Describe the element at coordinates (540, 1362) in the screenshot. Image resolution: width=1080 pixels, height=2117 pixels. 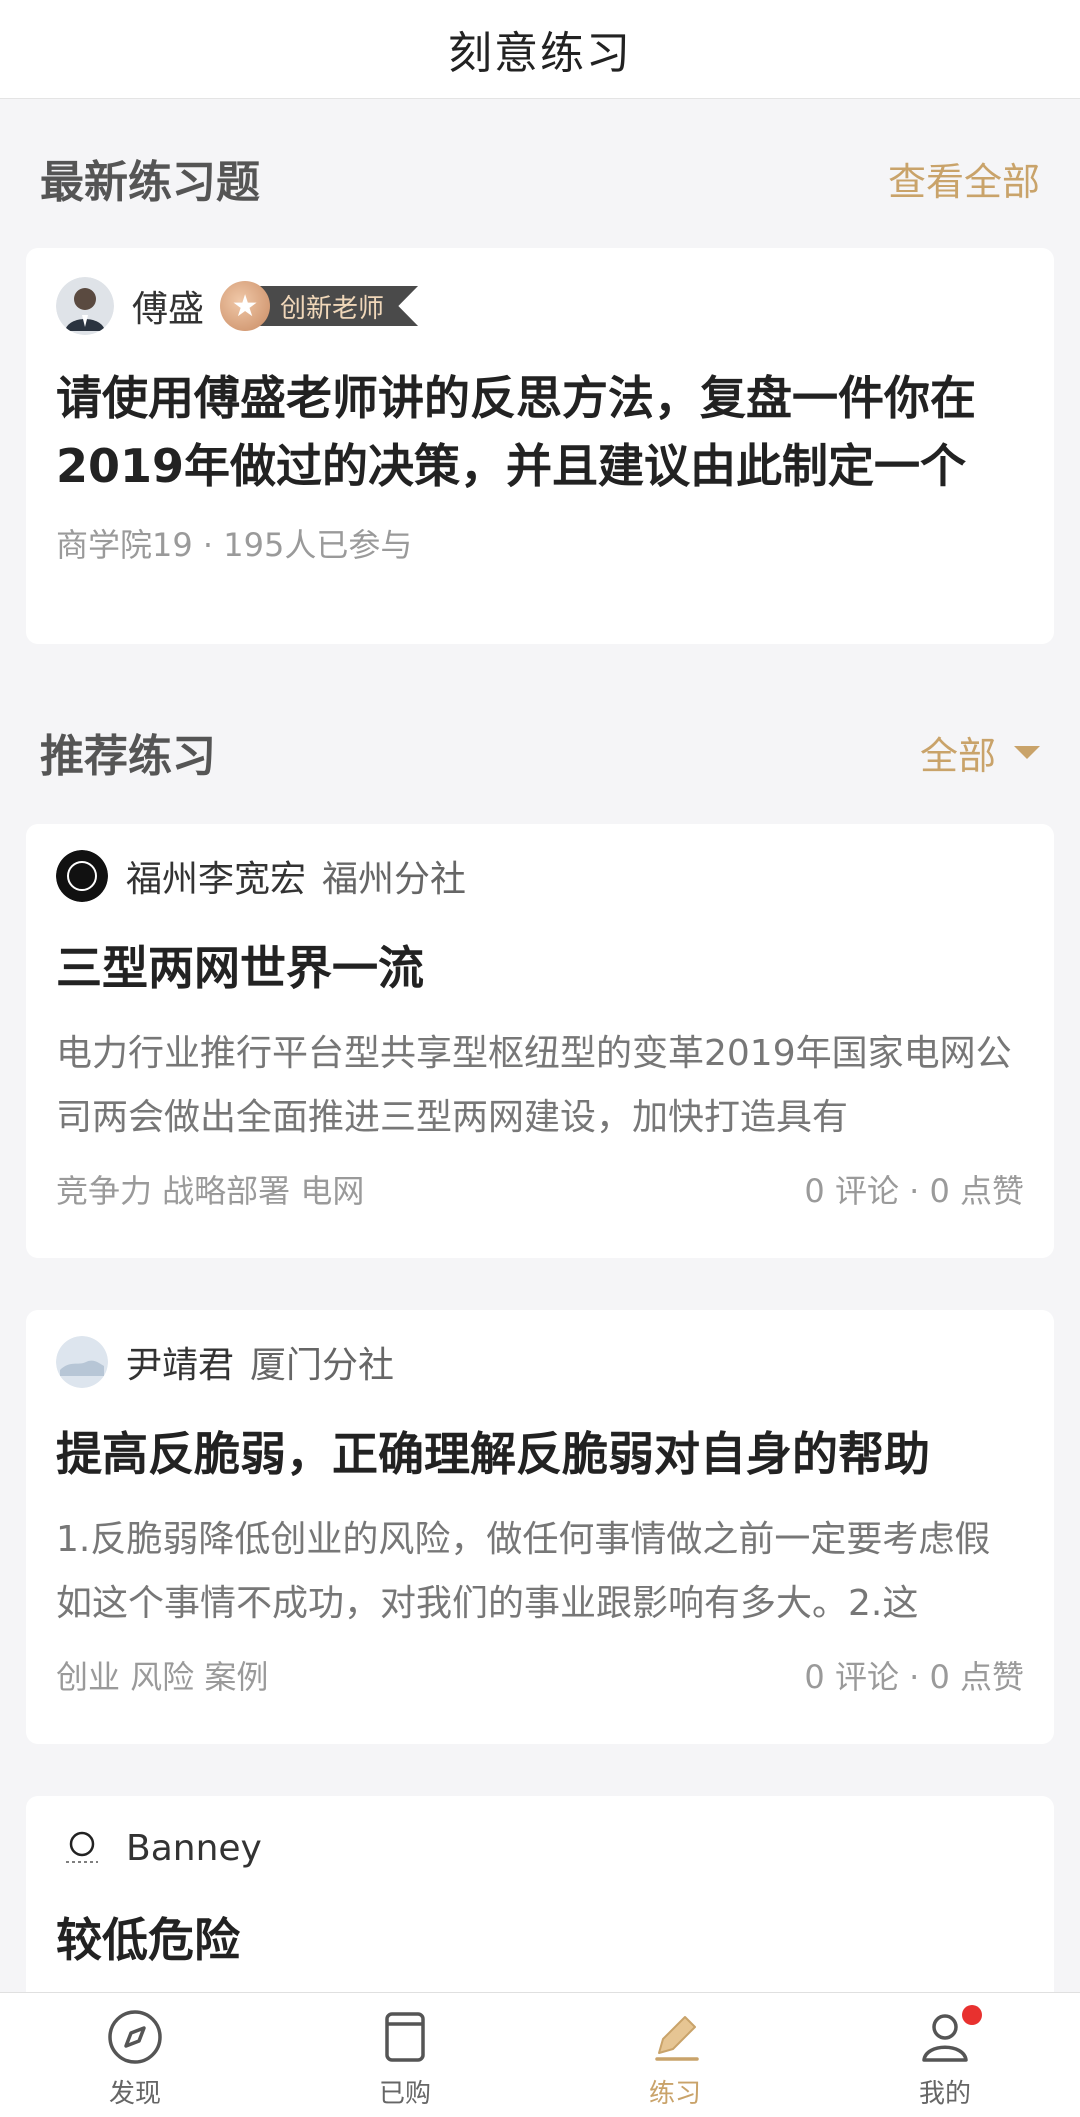
I see `card-author: 尹靖君 厦门分社` at that location.